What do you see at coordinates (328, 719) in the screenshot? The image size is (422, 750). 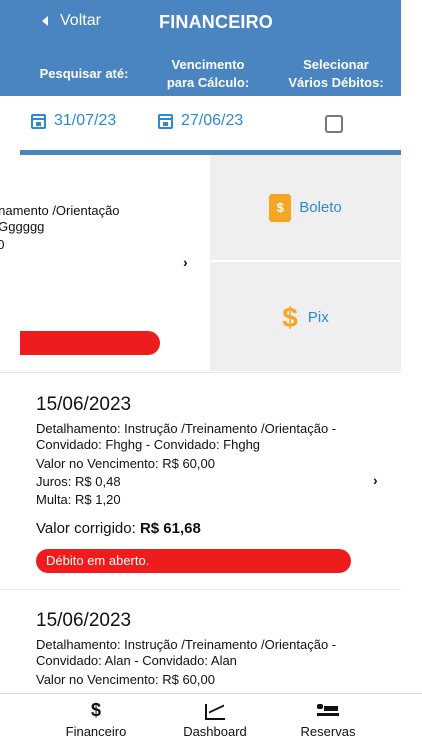 I see `tab-reservas: Reservas` at bounding box center [328, 719].